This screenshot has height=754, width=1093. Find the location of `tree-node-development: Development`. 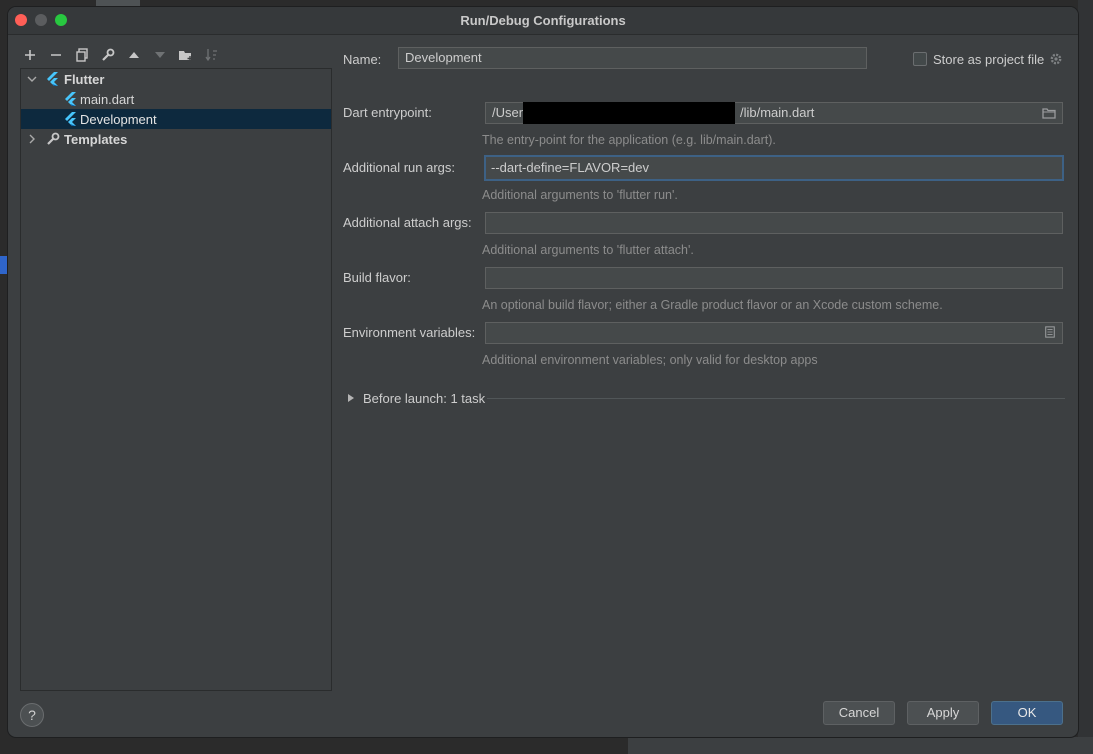

tree-node-development: Development is located at coordinates (176, 119).